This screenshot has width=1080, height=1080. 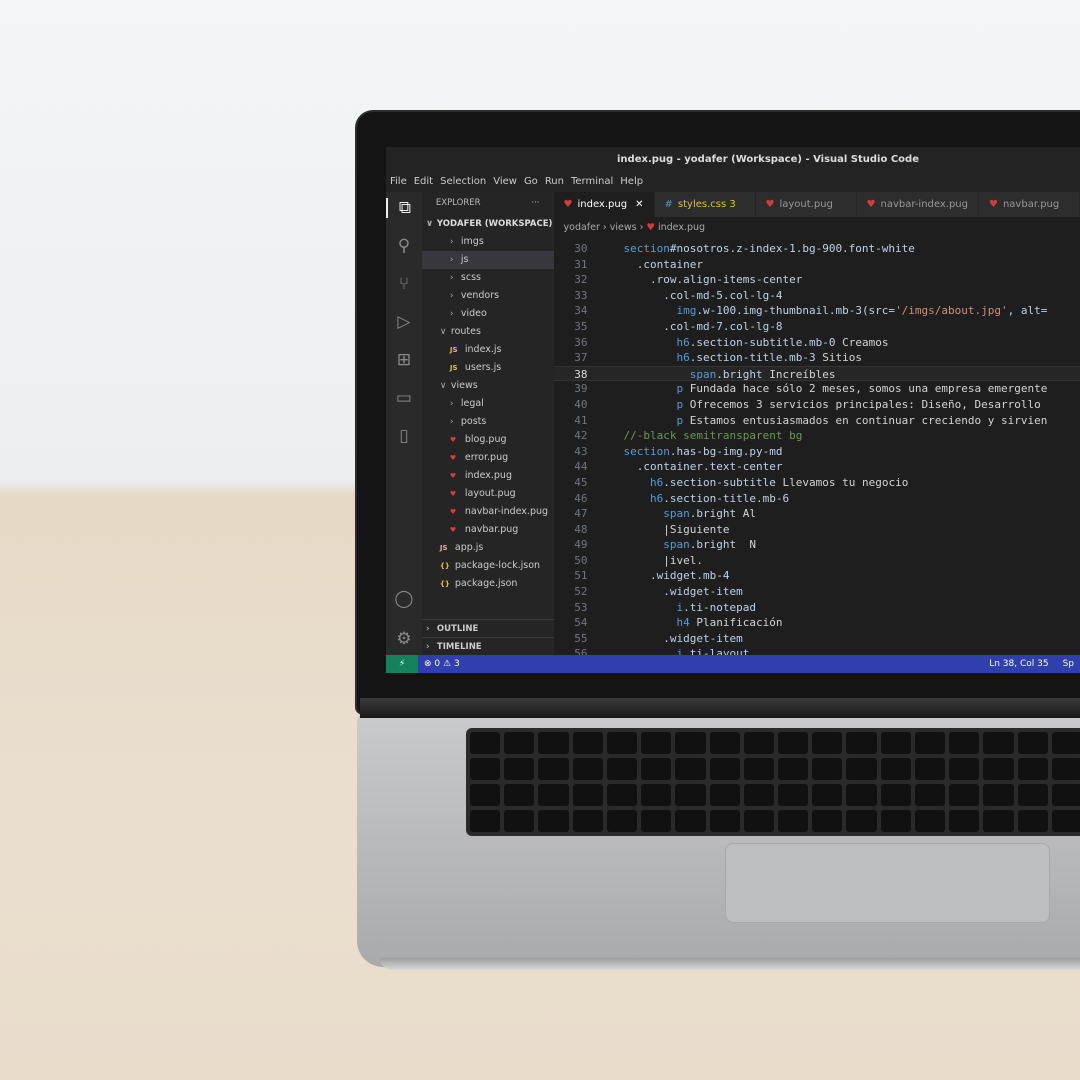 What do you see at coordinates (404, 246) in the screenshot?
I see `search-icon: ⚲` at bounding box center [404, 246].